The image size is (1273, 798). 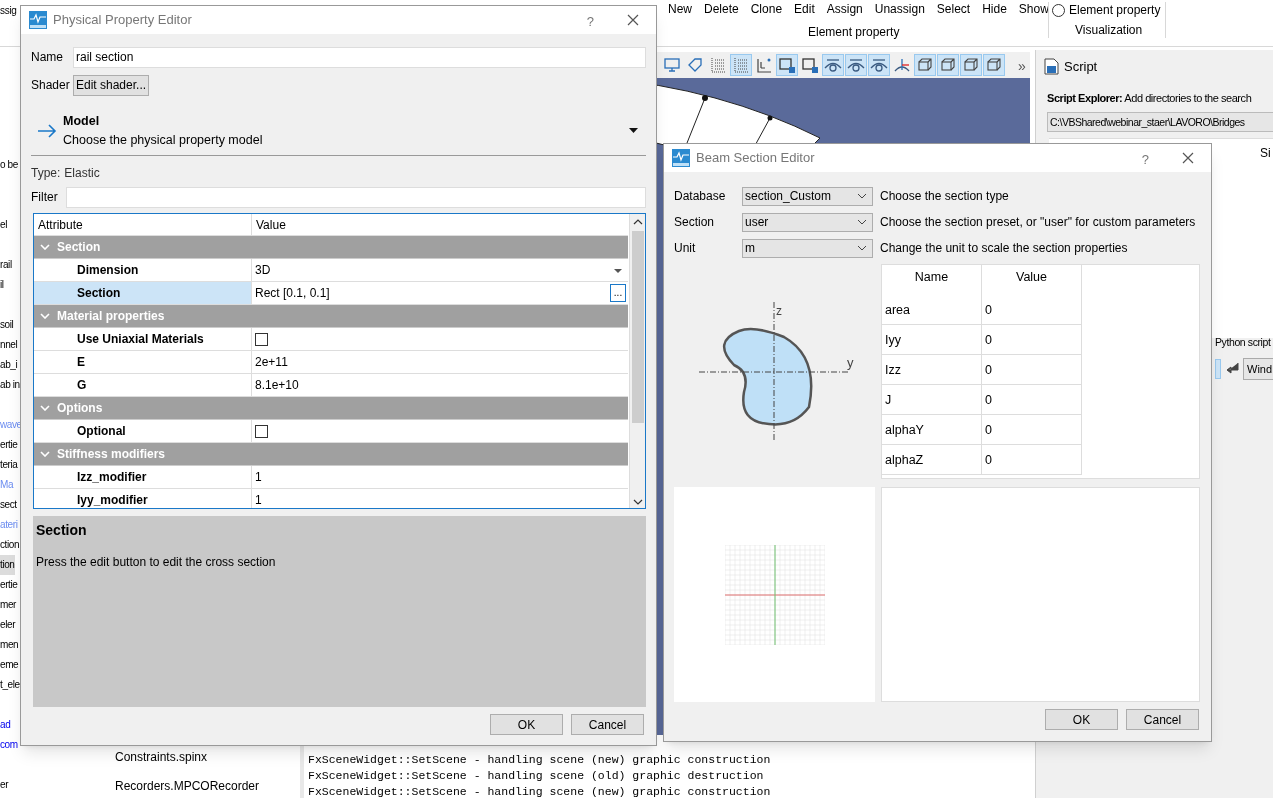 I want to click on table-cell: J, so click(x=932, y=399).